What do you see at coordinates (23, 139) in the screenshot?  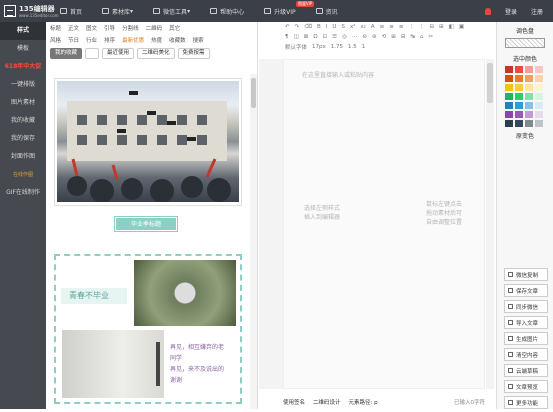 I see `sidebar-item-saved: 我的保存` at bounding box center [23, 139].